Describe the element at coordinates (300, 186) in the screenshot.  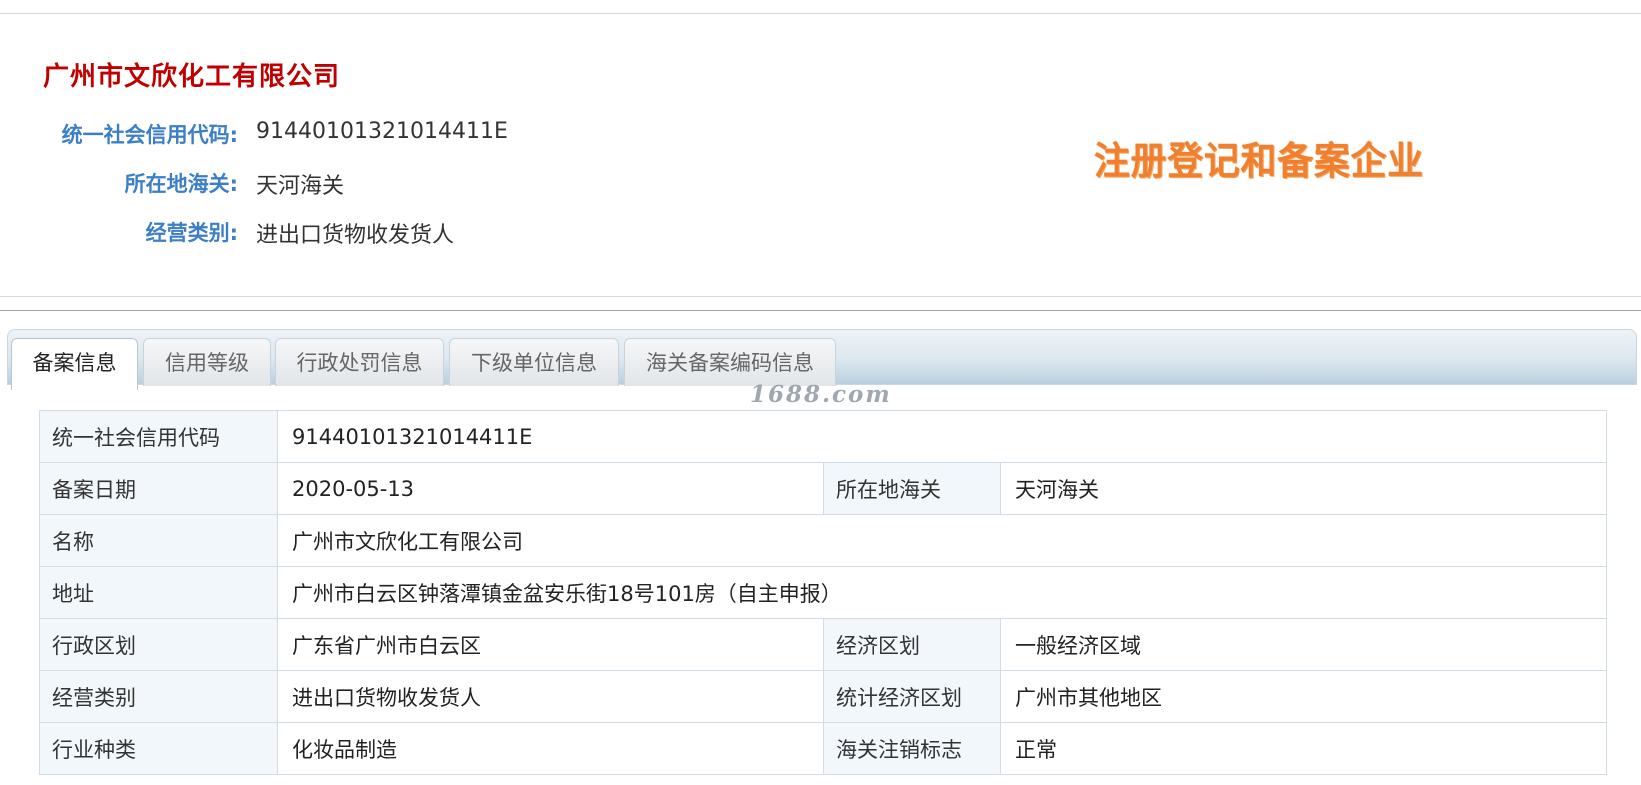
I see `header-customs-value: 天河海关` at that location.